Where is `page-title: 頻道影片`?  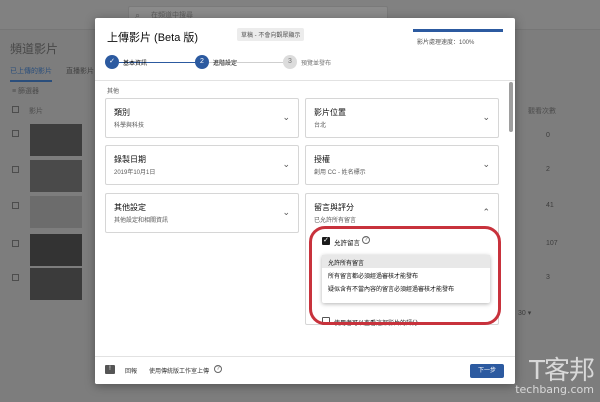 page-title: 頻道影片 is located at coordinates (34, 49).